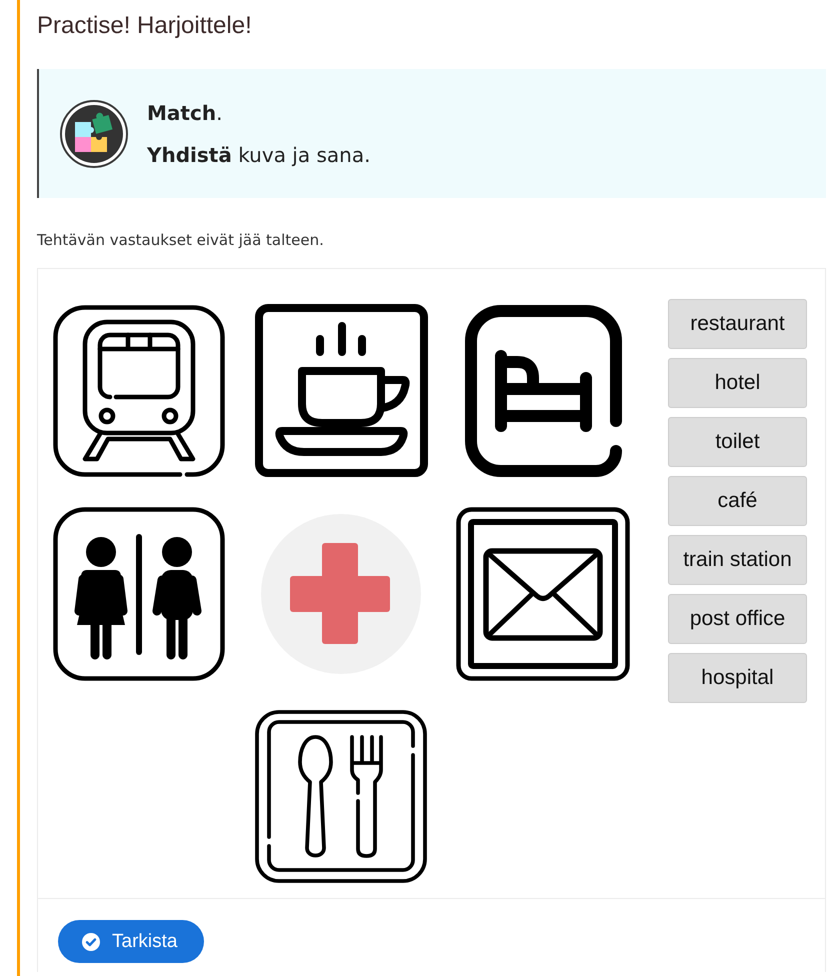 This screenshot has width=838, height=976. Describe the element at coordinates (341, 594) in the screenshot. I see `medical-cross-icon` at that location.